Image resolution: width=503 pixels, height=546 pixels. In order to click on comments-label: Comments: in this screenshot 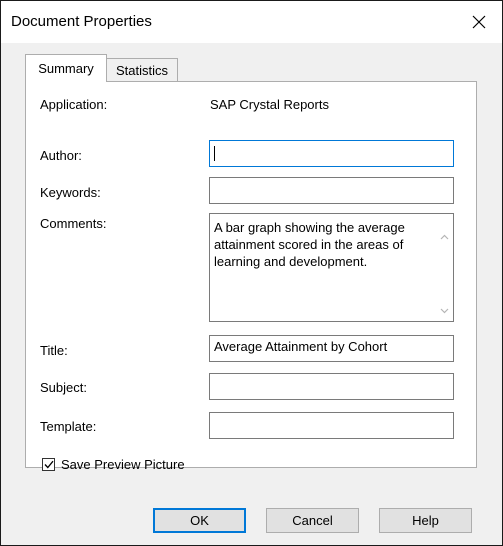, I will do `click(73, 223)`.